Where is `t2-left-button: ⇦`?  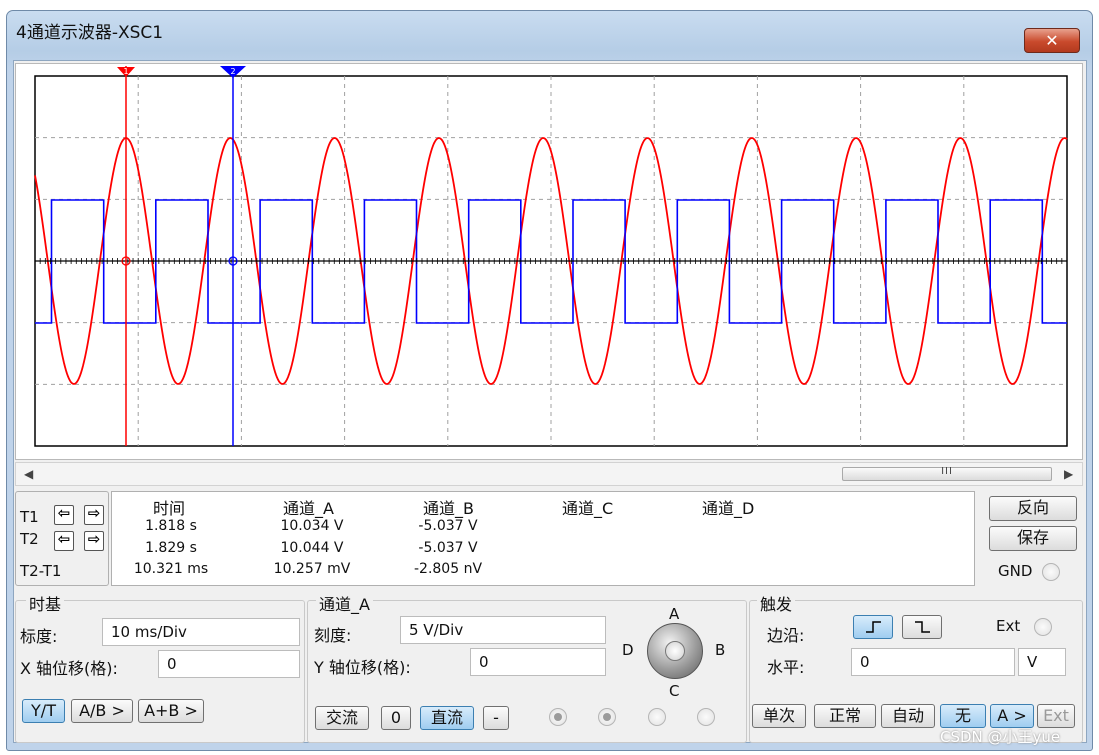 t2-left-button: ⇦ is located at coordinates (64, 540).